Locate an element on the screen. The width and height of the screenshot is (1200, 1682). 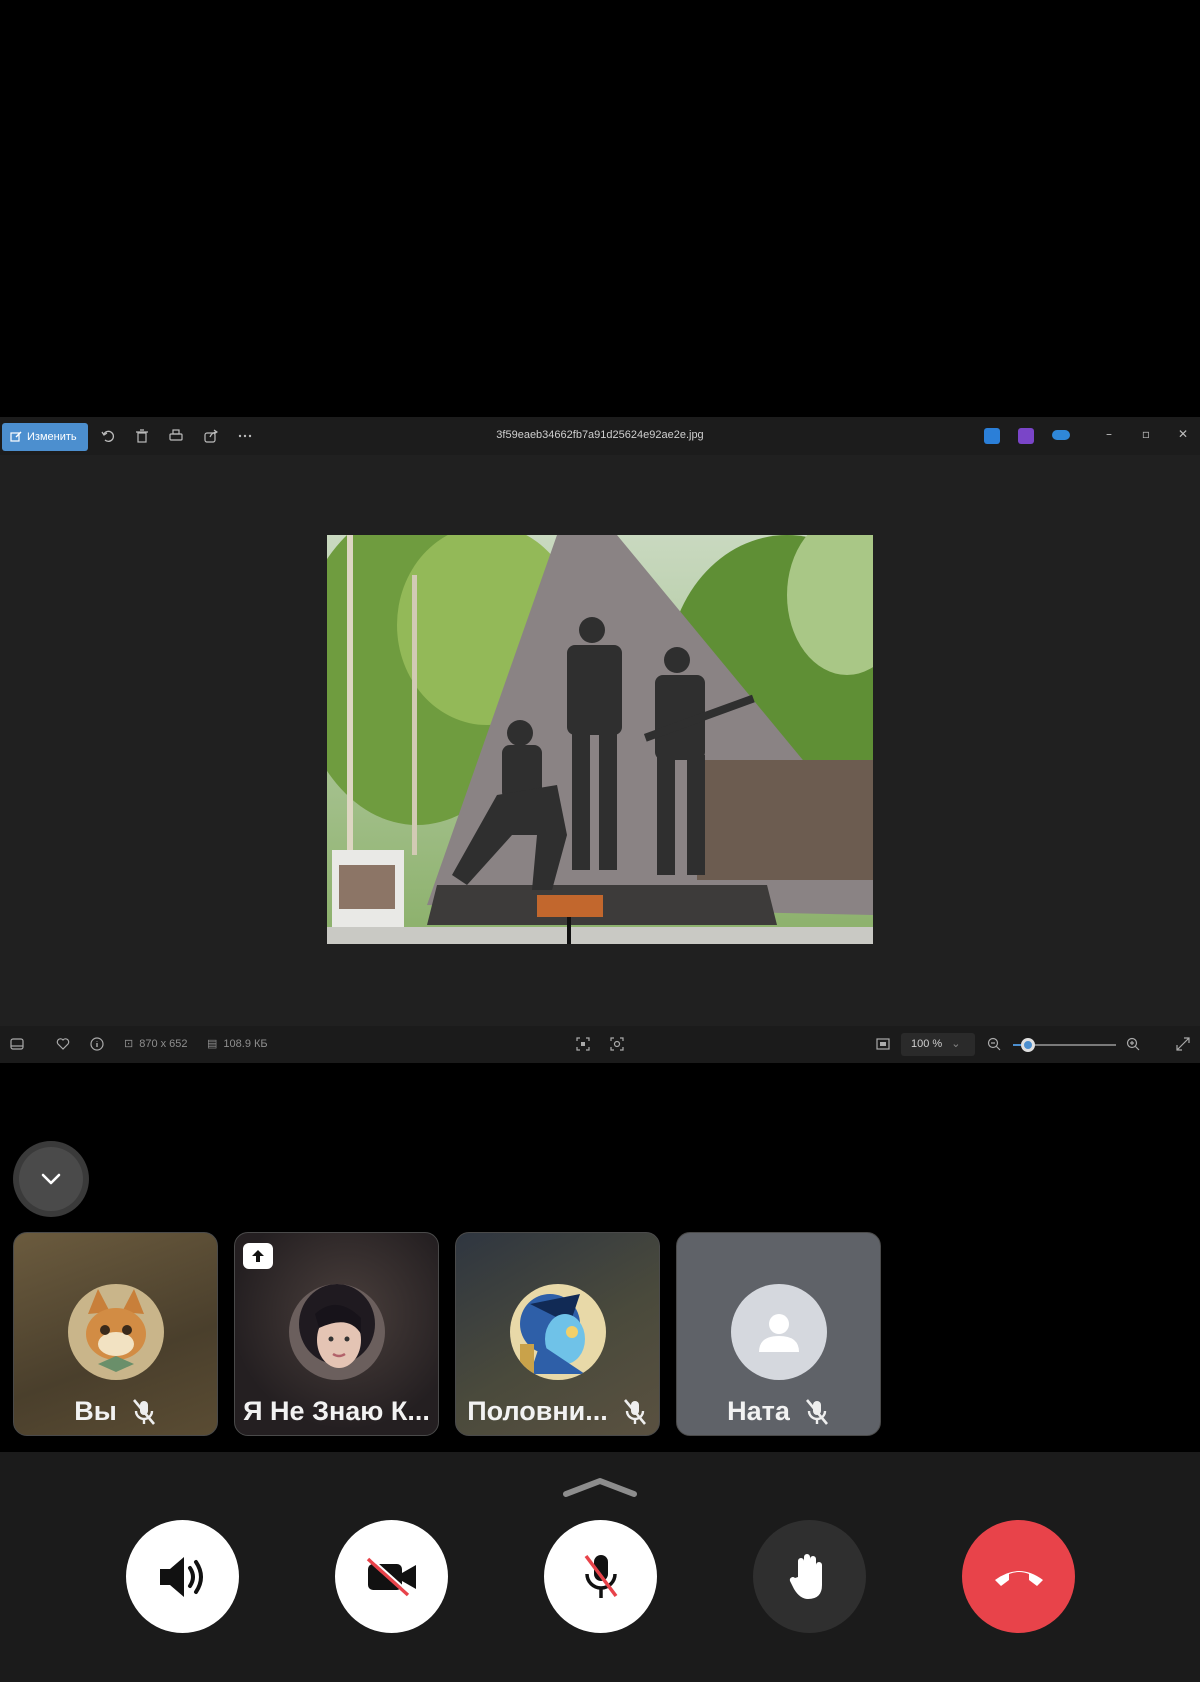
default-avatar-icon is located at coordinates (779, 1332).